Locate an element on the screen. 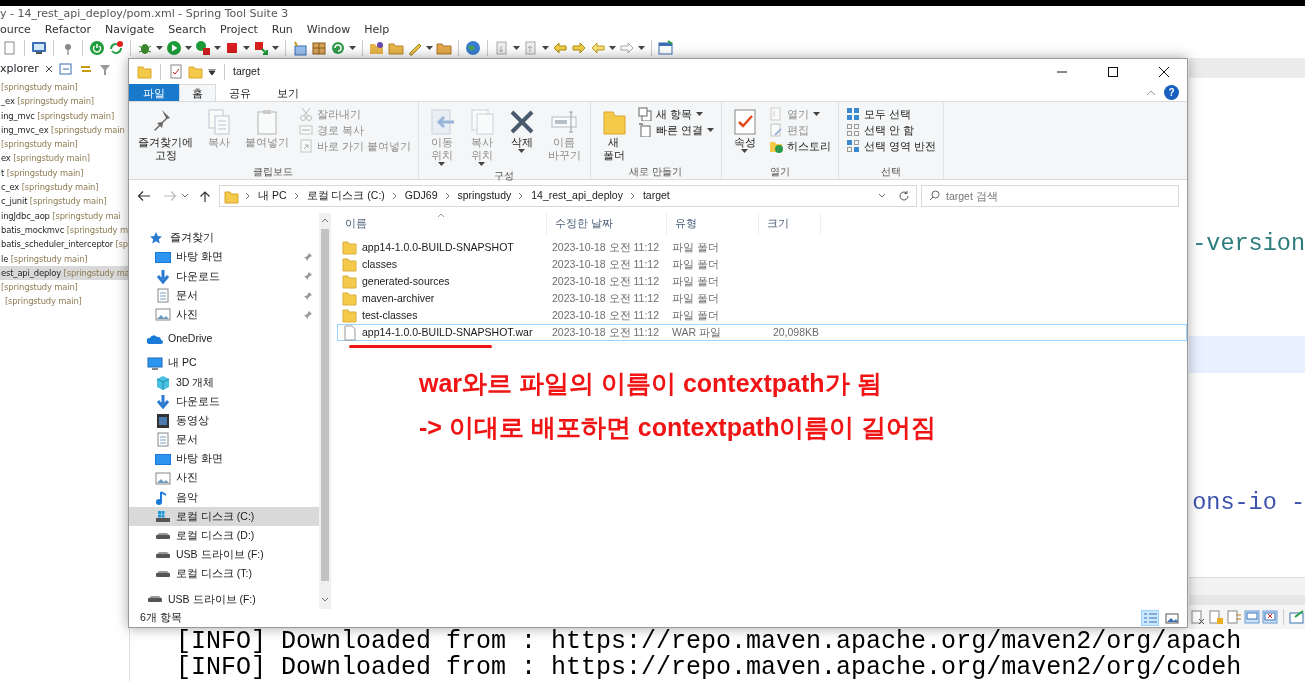 This screenshot has height=681, width=1305. tree-item: t [springstudy main] is located at coordinates (64, 173).